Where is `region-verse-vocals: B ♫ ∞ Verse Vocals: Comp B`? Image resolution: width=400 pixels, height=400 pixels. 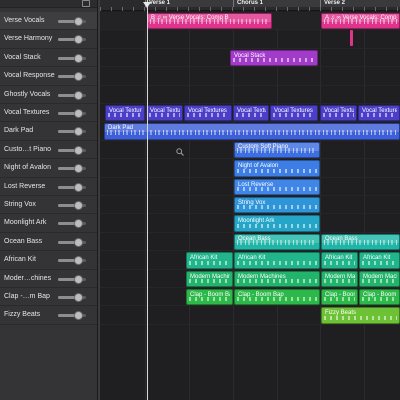
region-verse-vocals: B ♫ ∞ Verse Vocals: Comp B is located at coordinates (209, 21).